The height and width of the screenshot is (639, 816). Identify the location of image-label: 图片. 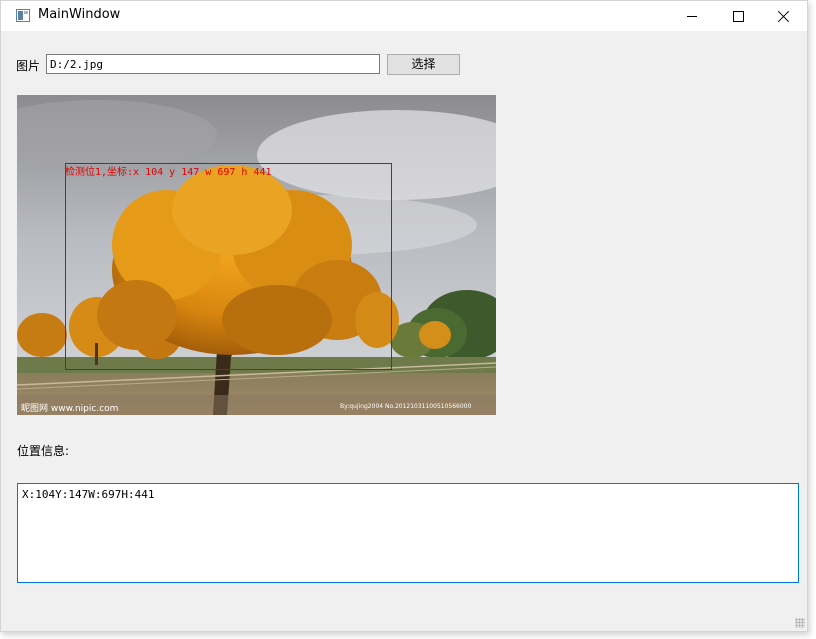
(28, 66).